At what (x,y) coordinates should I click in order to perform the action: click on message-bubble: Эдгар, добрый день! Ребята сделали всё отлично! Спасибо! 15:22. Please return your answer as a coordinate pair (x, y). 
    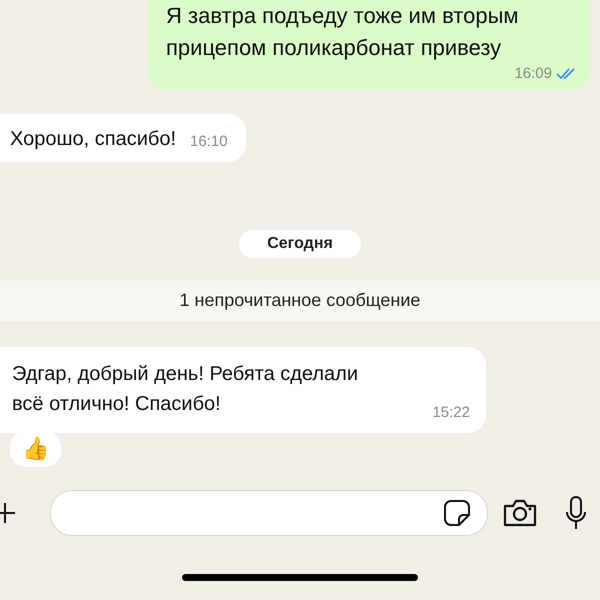
    Looking at the image, I should click on (243, 390).